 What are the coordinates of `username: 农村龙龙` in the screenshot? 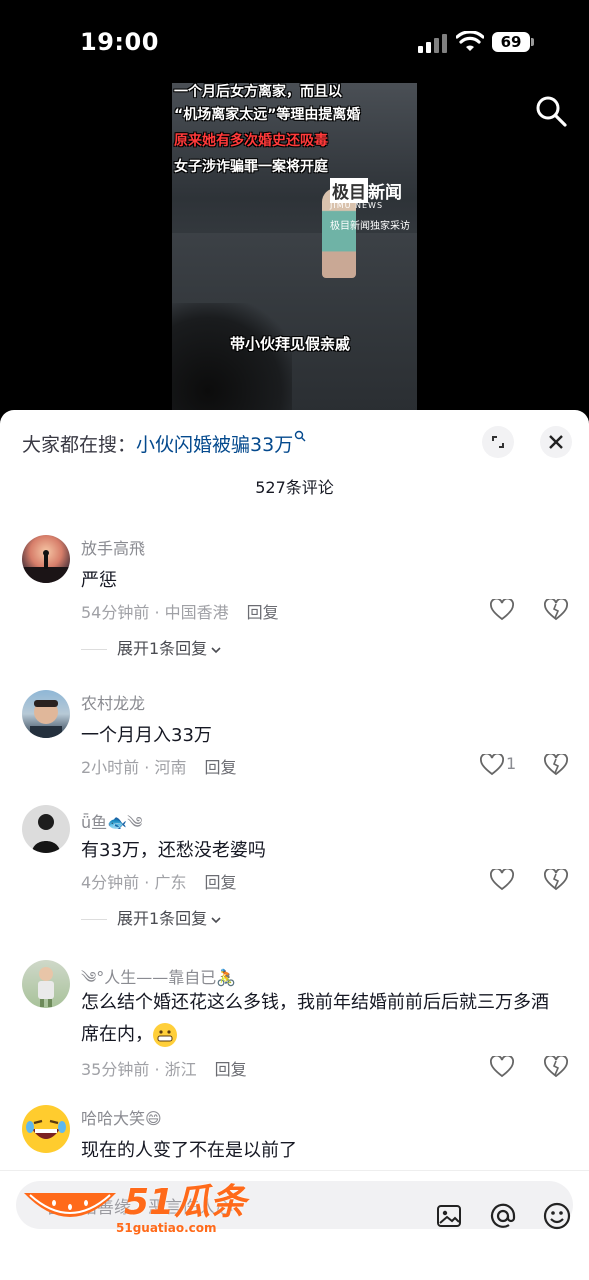 It's located at (113, 702).